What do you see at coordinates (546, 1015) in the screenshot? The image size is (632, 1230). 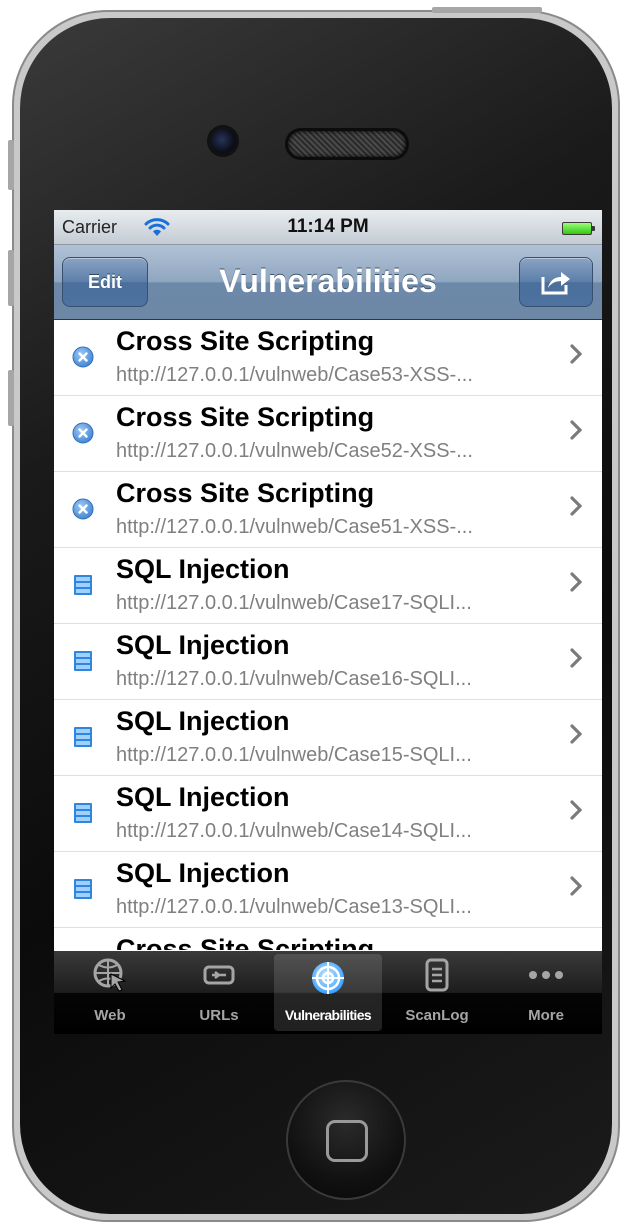 I see `tab-label: More` at bounding box center [546, 1015].